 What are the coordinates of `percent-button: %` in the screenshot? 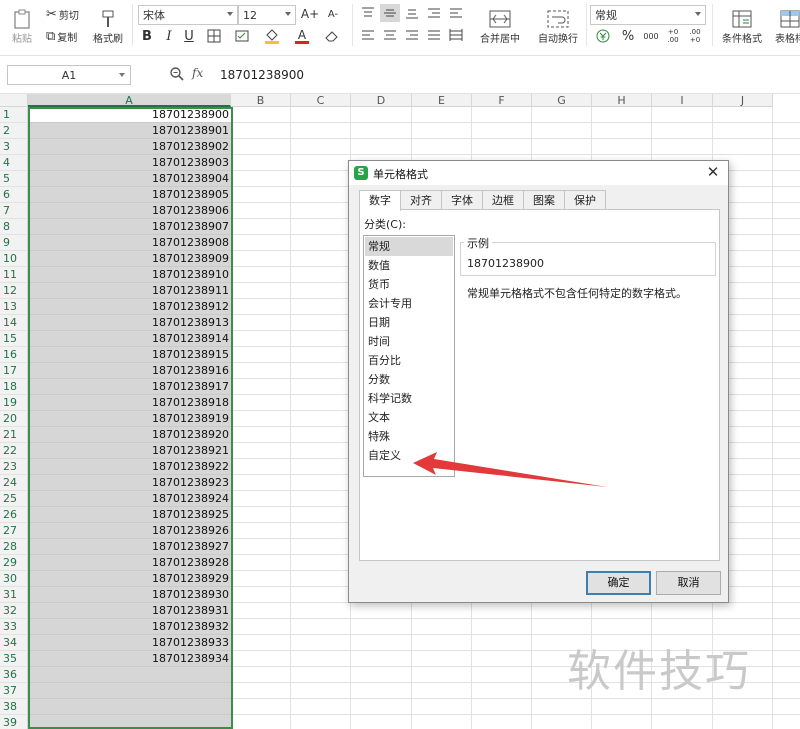 It's located at (628, 36).